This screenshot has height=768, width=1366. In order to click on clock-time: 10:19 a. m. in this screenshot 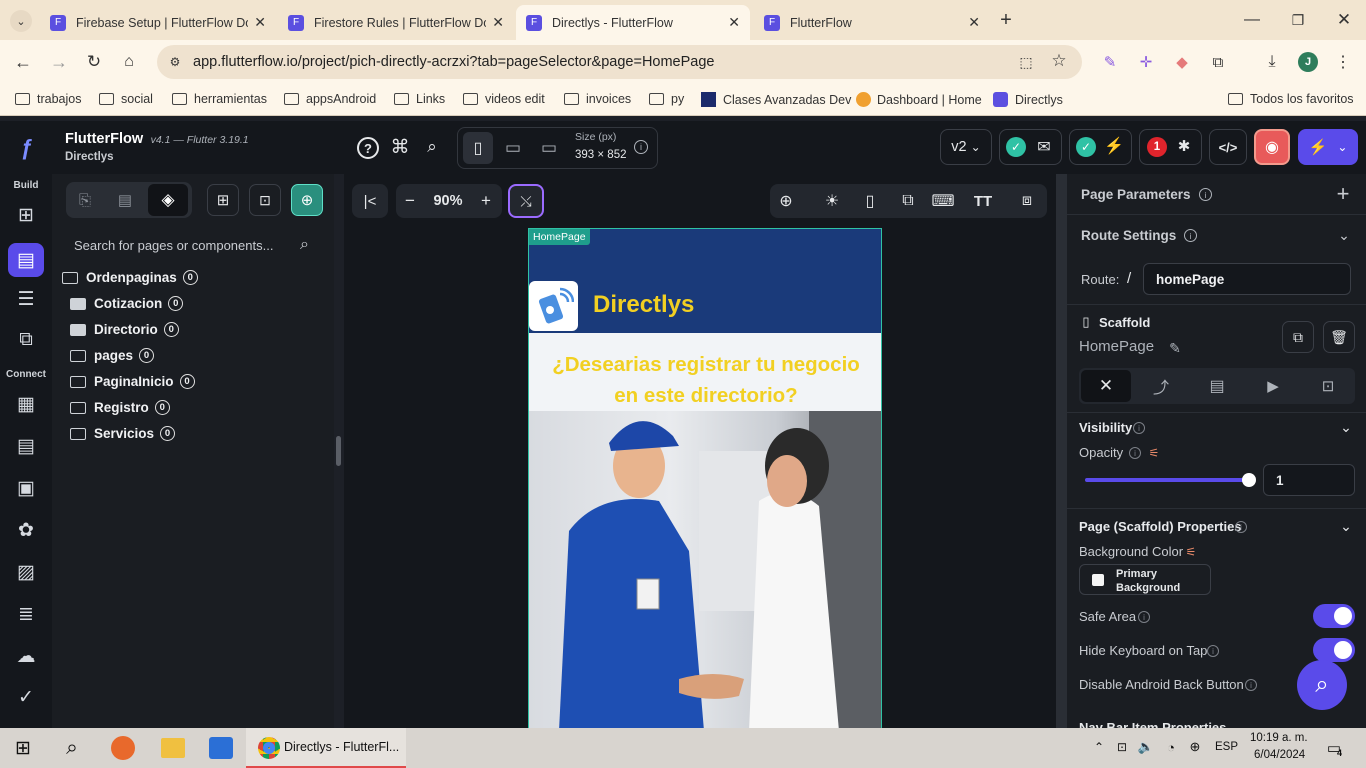, I will do `click(1279, 738)`.